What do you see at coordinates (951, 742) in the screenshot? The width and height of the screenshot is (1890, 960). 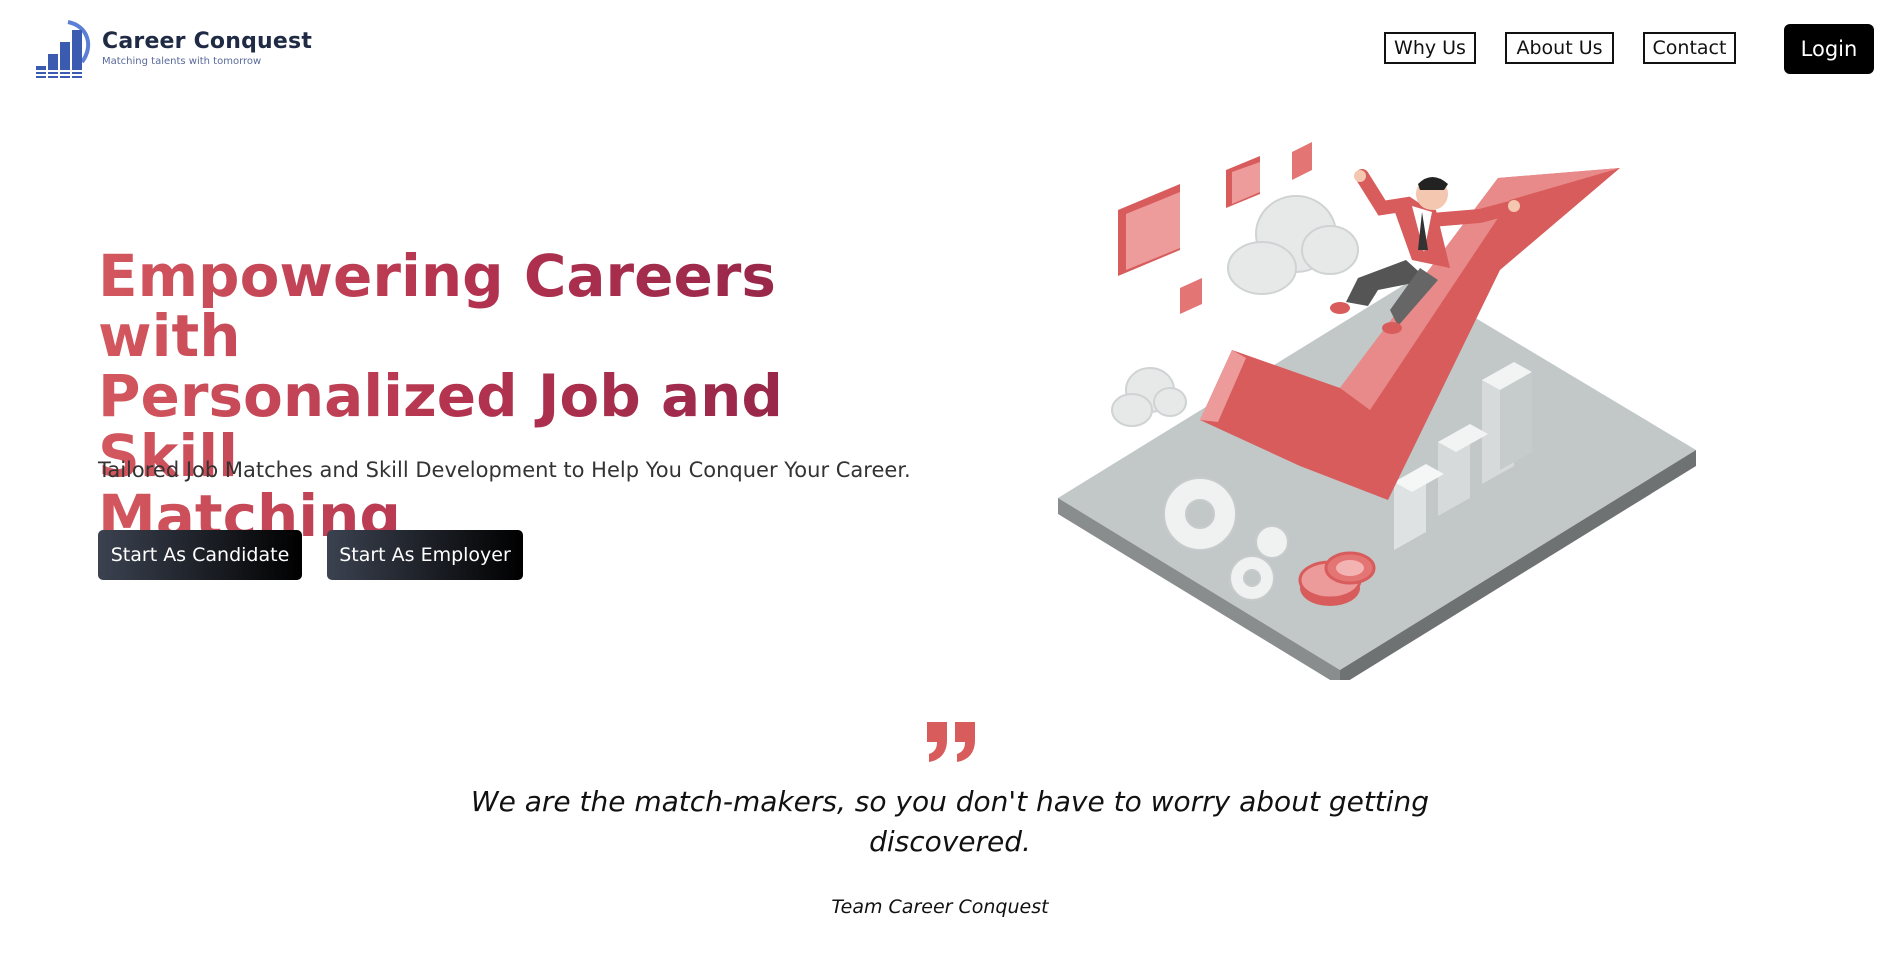 I see `quote-icon` at bounding box center [951, 742].